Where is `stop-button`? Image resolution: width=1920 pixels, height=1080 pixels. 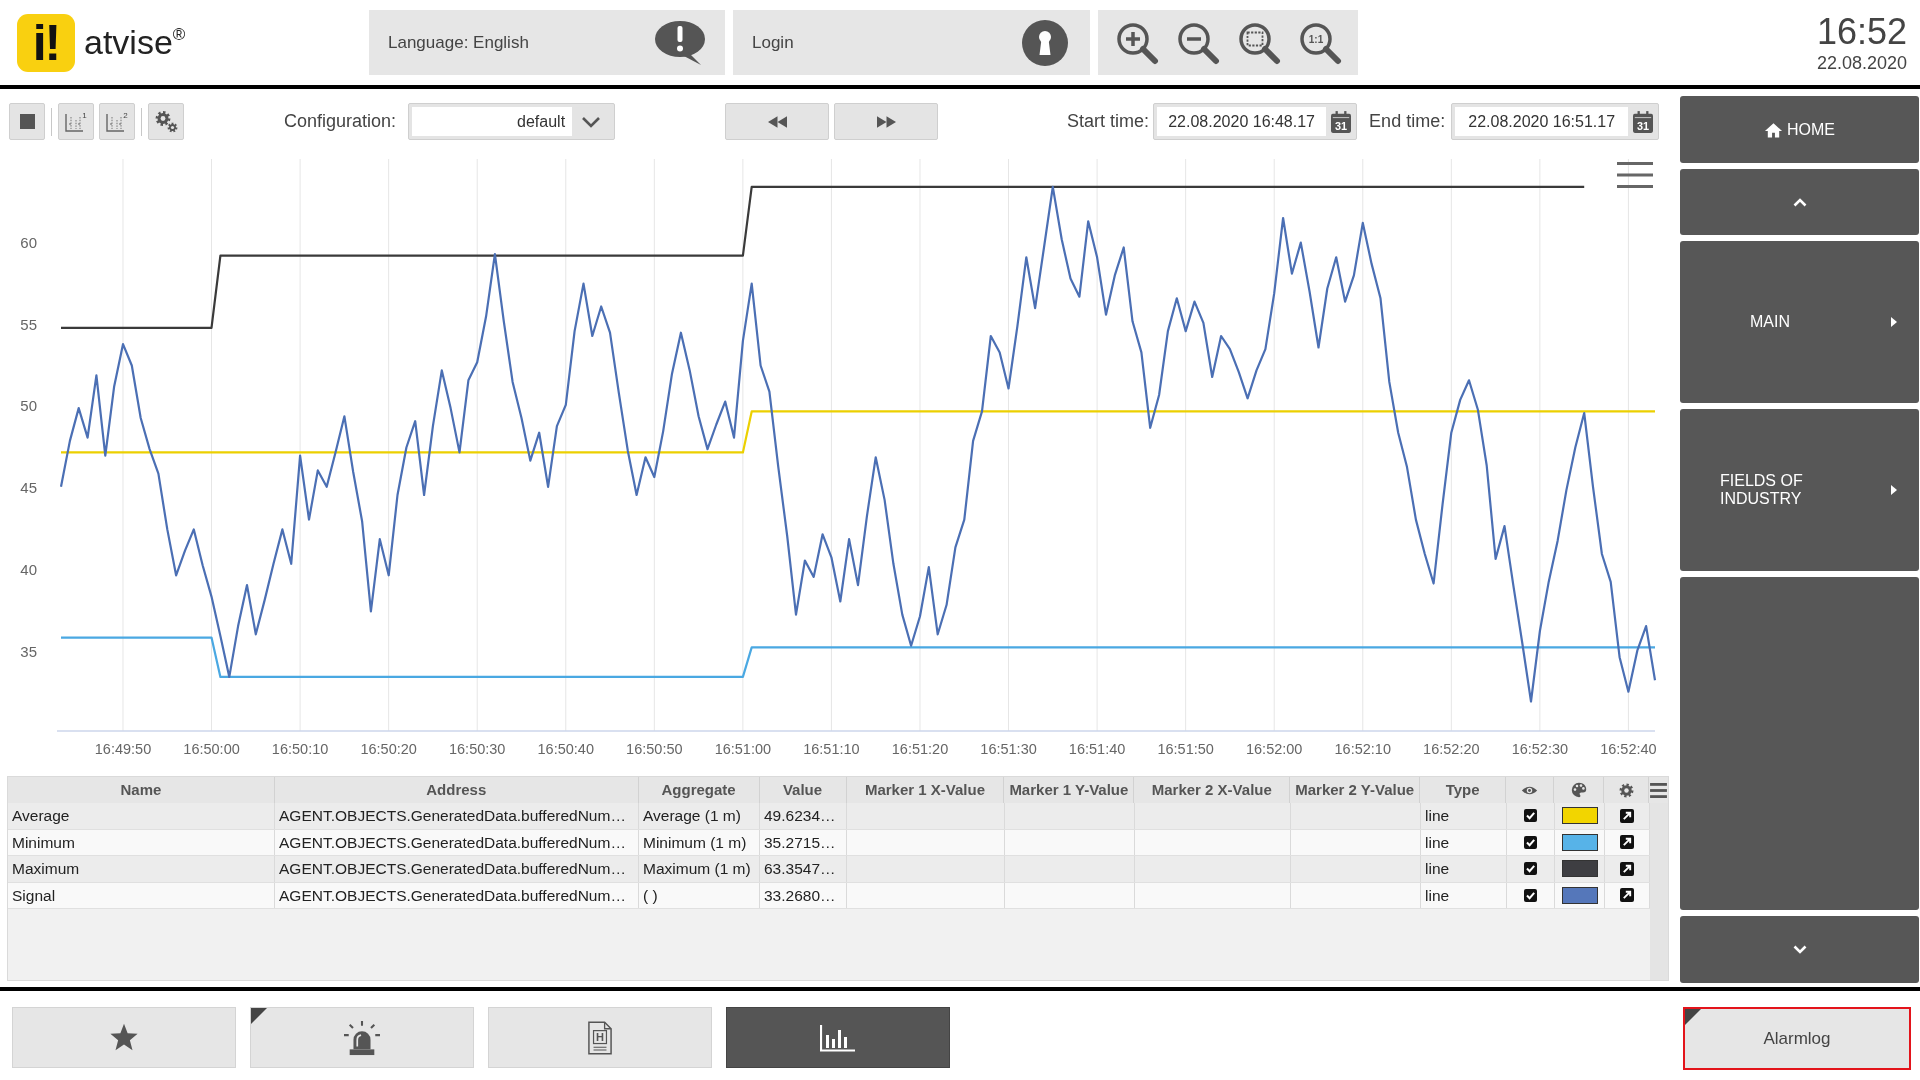
stop-button is located at coordinates (27, 121).